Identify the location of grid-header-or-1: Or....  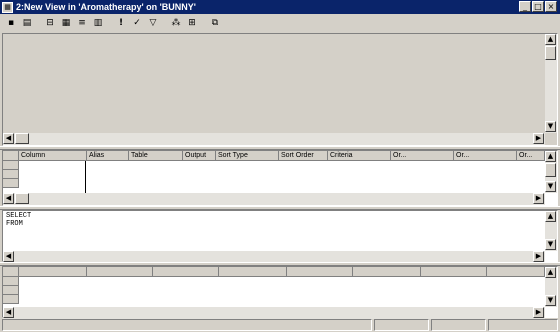
(422, 156).